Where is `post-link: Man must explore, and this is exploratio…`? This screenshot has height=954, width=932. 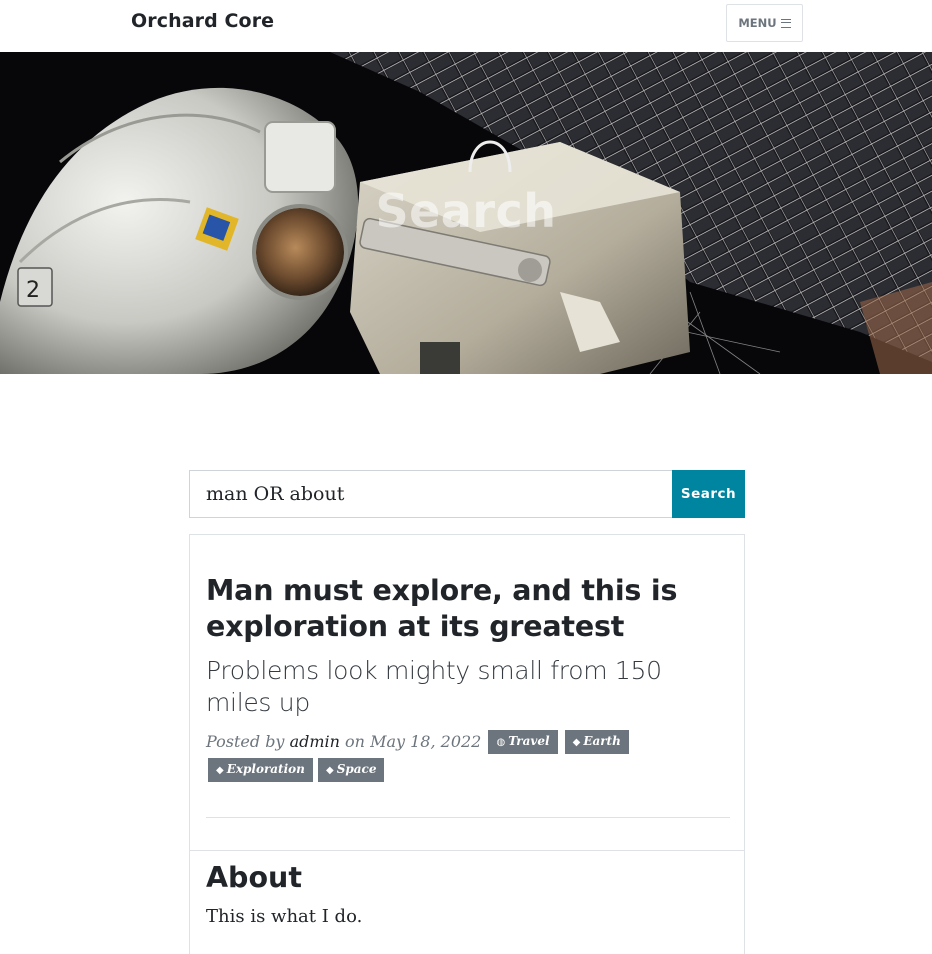
post-link: Man must explore, and this is exploratio… is located at coordinates (468, 646).